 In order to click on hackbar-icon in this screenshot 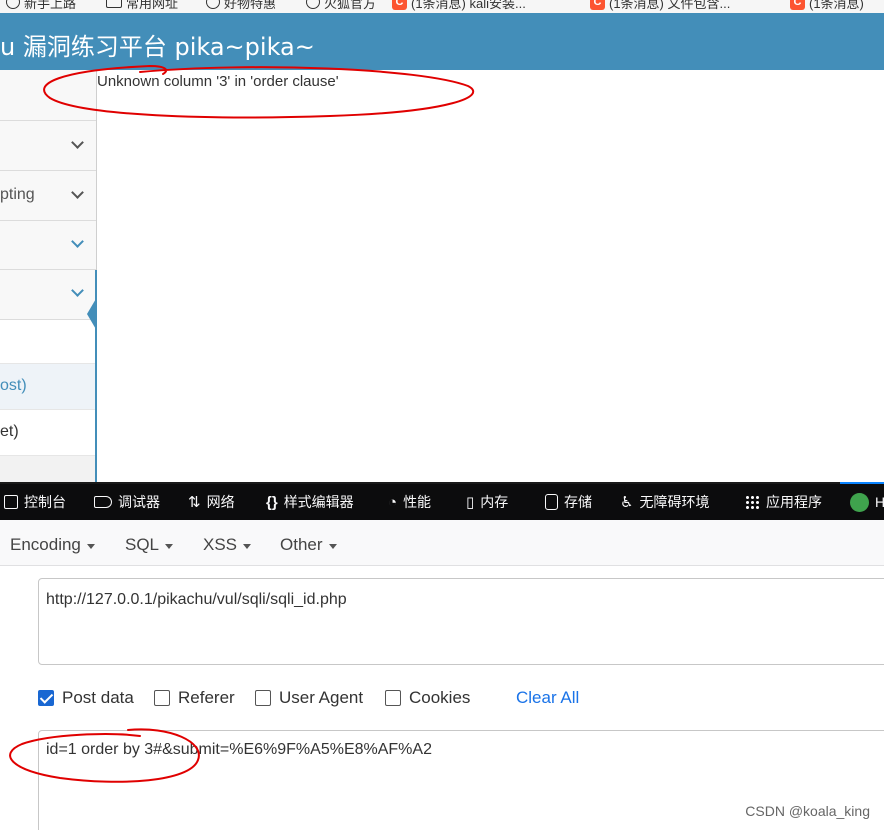, I will do `click(859, 502)`.